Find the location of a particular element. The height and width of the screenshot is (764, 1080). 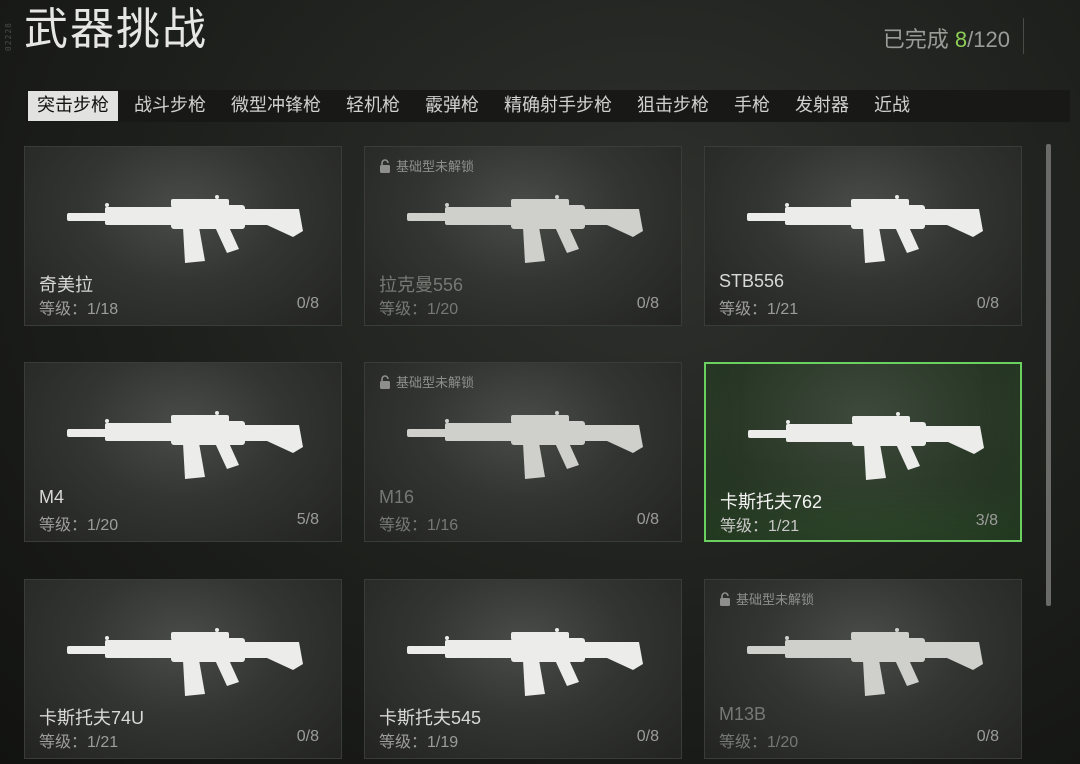

weapon-card: M4 等级：1/20 5/8 is located at coordinates (183, 452).